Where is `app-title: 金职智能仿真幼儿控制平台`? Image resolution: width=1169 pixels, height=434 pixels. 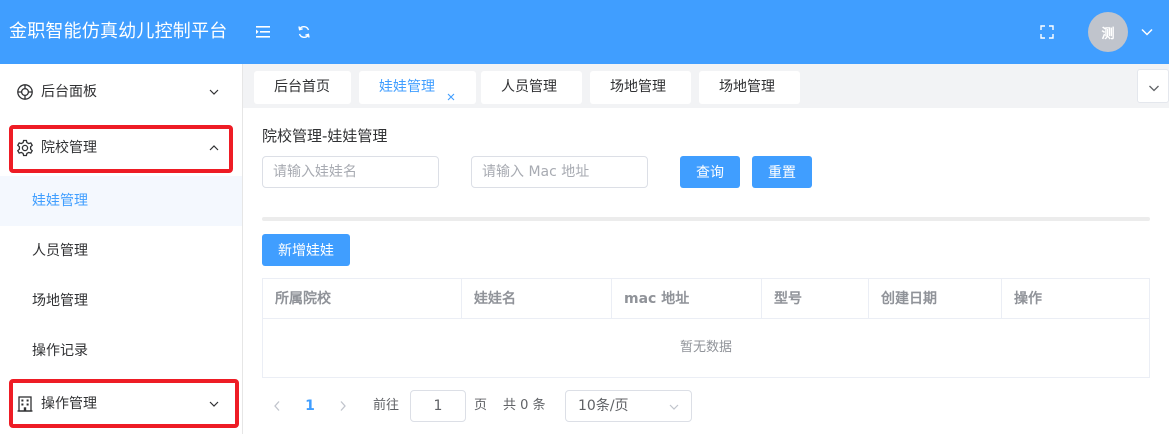
app-title: 金职智能仿真幼儿控制平台 is located at coordinates (118, 31).